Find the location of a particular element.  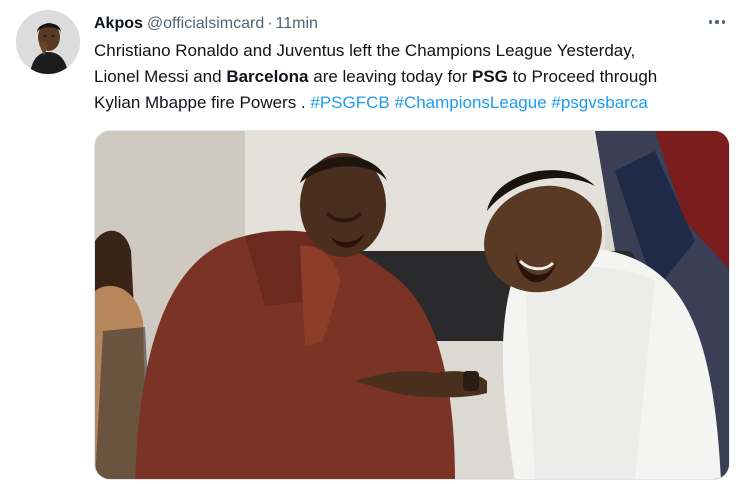

hashtag-link: #psgvsbarca is located at coordinates (599, 102).